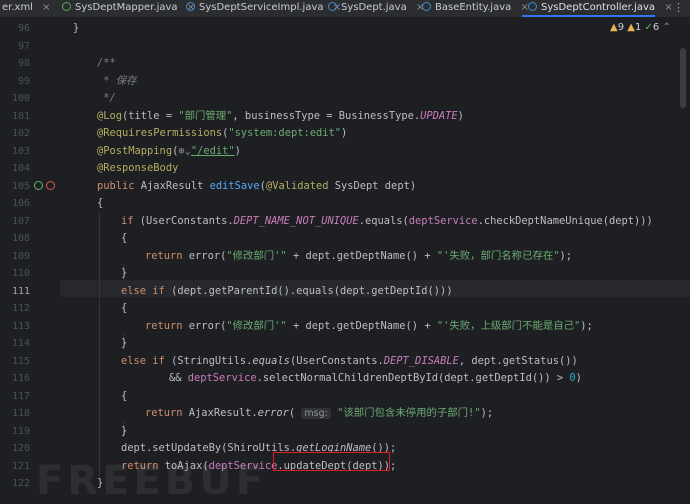  What do you see at coordinates (66, 6) in the screenshot?
I see `interface-icon` at bounding box center [66, 6].